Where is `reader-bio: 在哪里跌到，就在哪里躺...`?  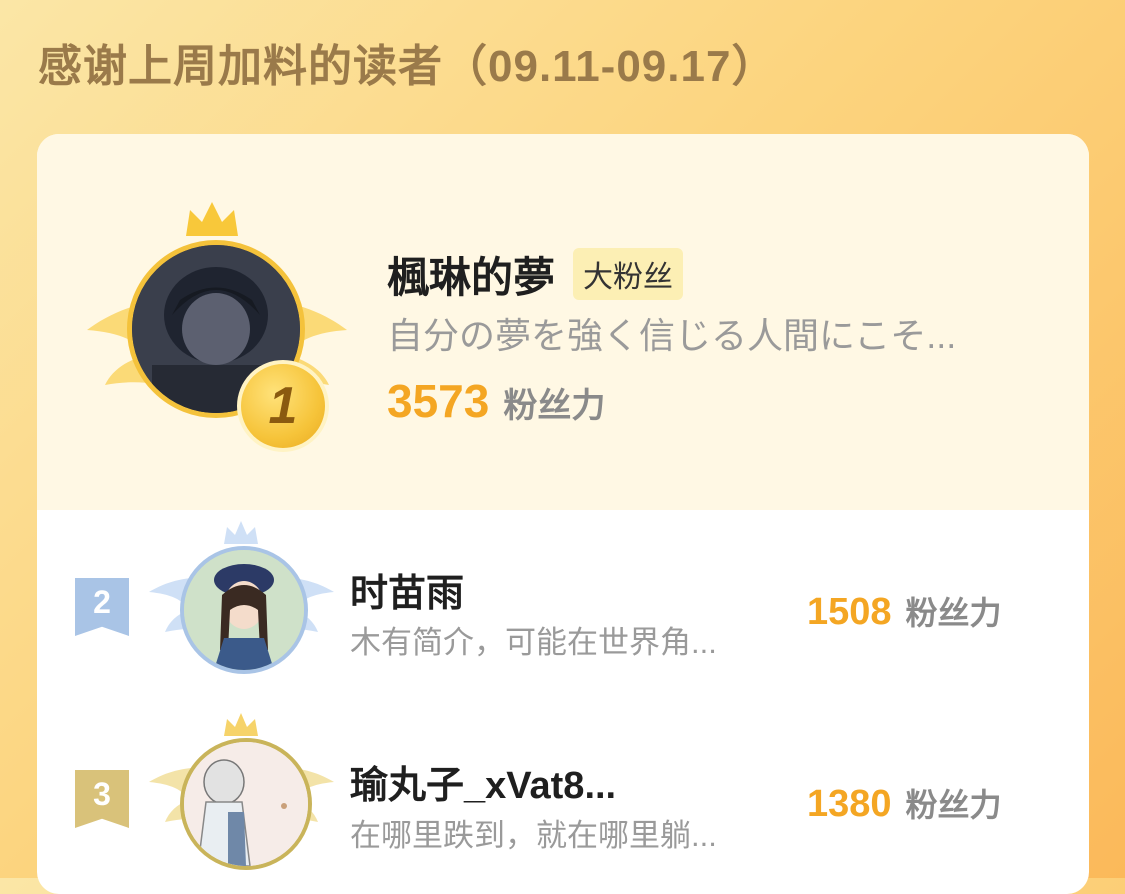
reader-bio: 在哪里跌到，就在哪里躺... is located at coordinates (533, 835).